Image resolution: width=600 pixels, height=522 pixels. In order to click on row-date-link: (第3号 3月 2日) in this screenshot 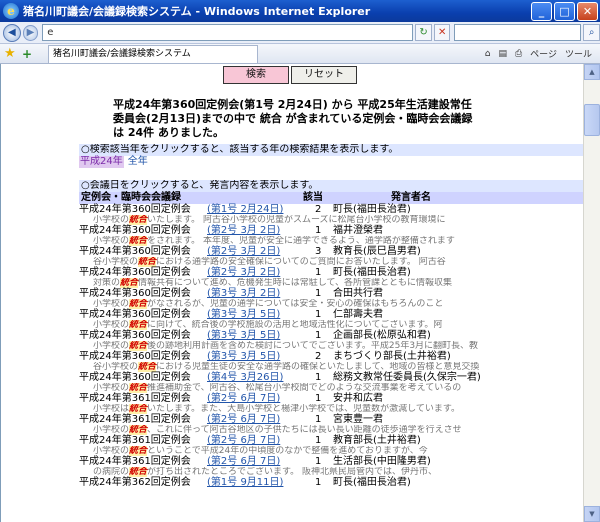, I will do `click(243, 293)`.